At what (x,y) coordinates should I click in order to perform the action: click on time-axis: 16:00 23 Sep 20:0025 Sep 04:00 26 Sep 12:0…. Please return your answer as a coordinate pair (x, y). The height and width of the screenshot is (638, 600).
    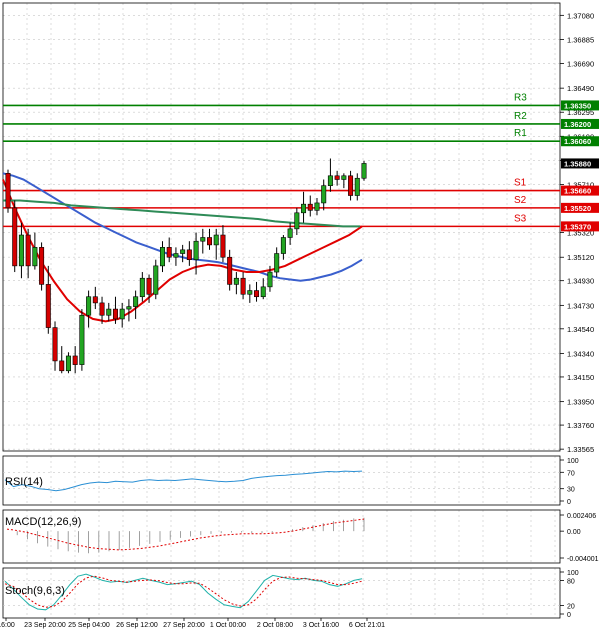
    Looking at the image, I should click on (192, 623).